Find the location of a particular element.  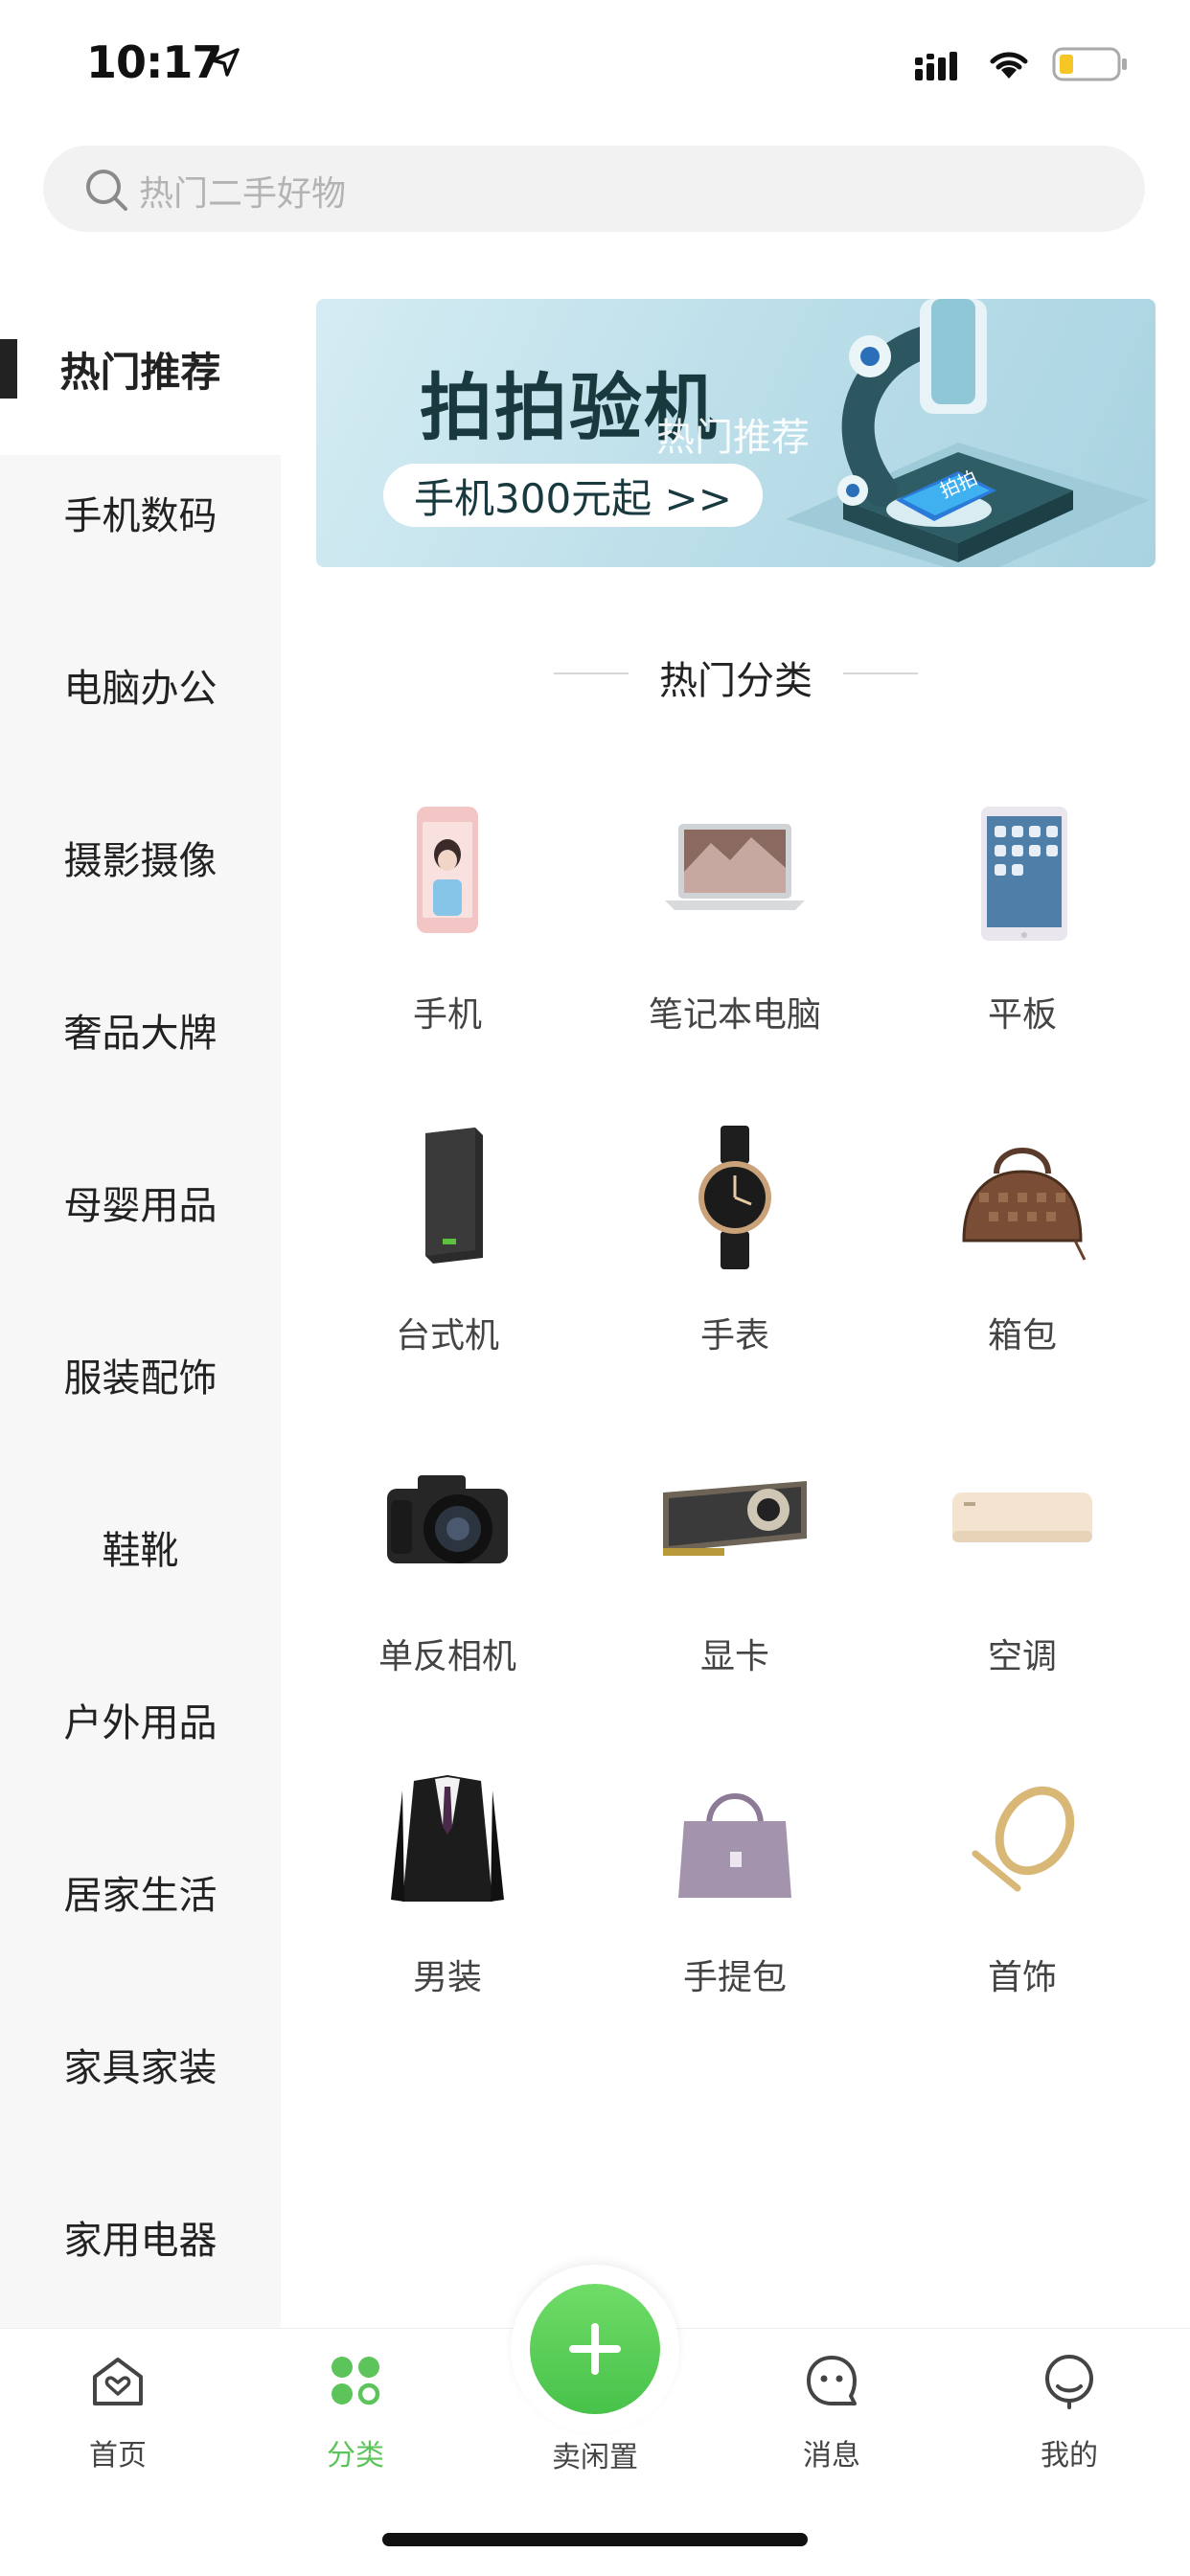

battery-icon is located at coordinates (1090, 64).